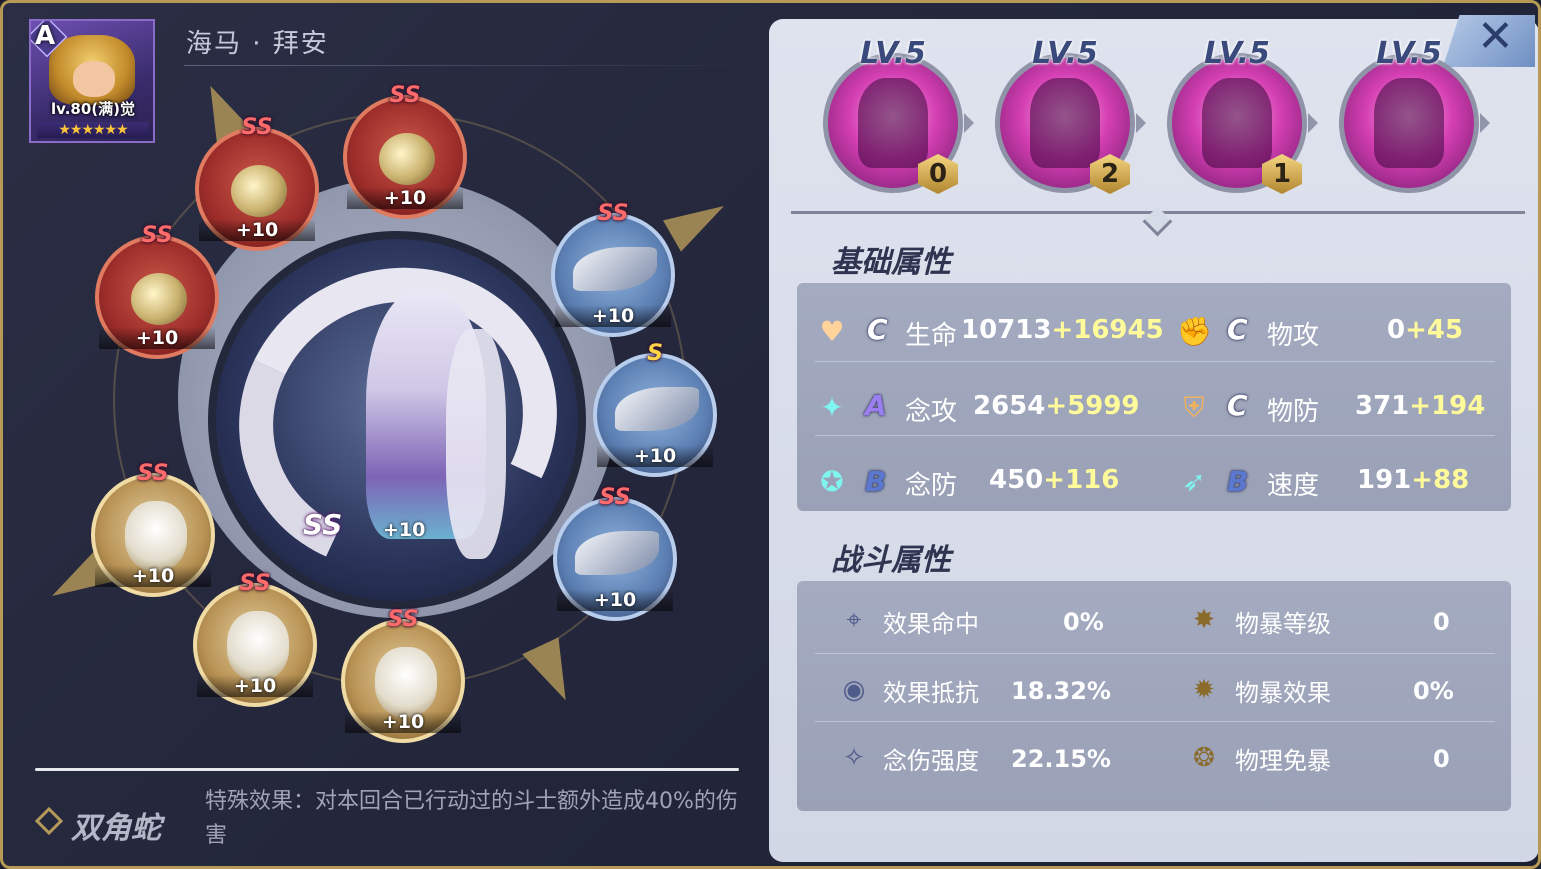 This screenshot has height=869, width=1541. I want to click on skill-1: LV.5 0, so click(898, 115).